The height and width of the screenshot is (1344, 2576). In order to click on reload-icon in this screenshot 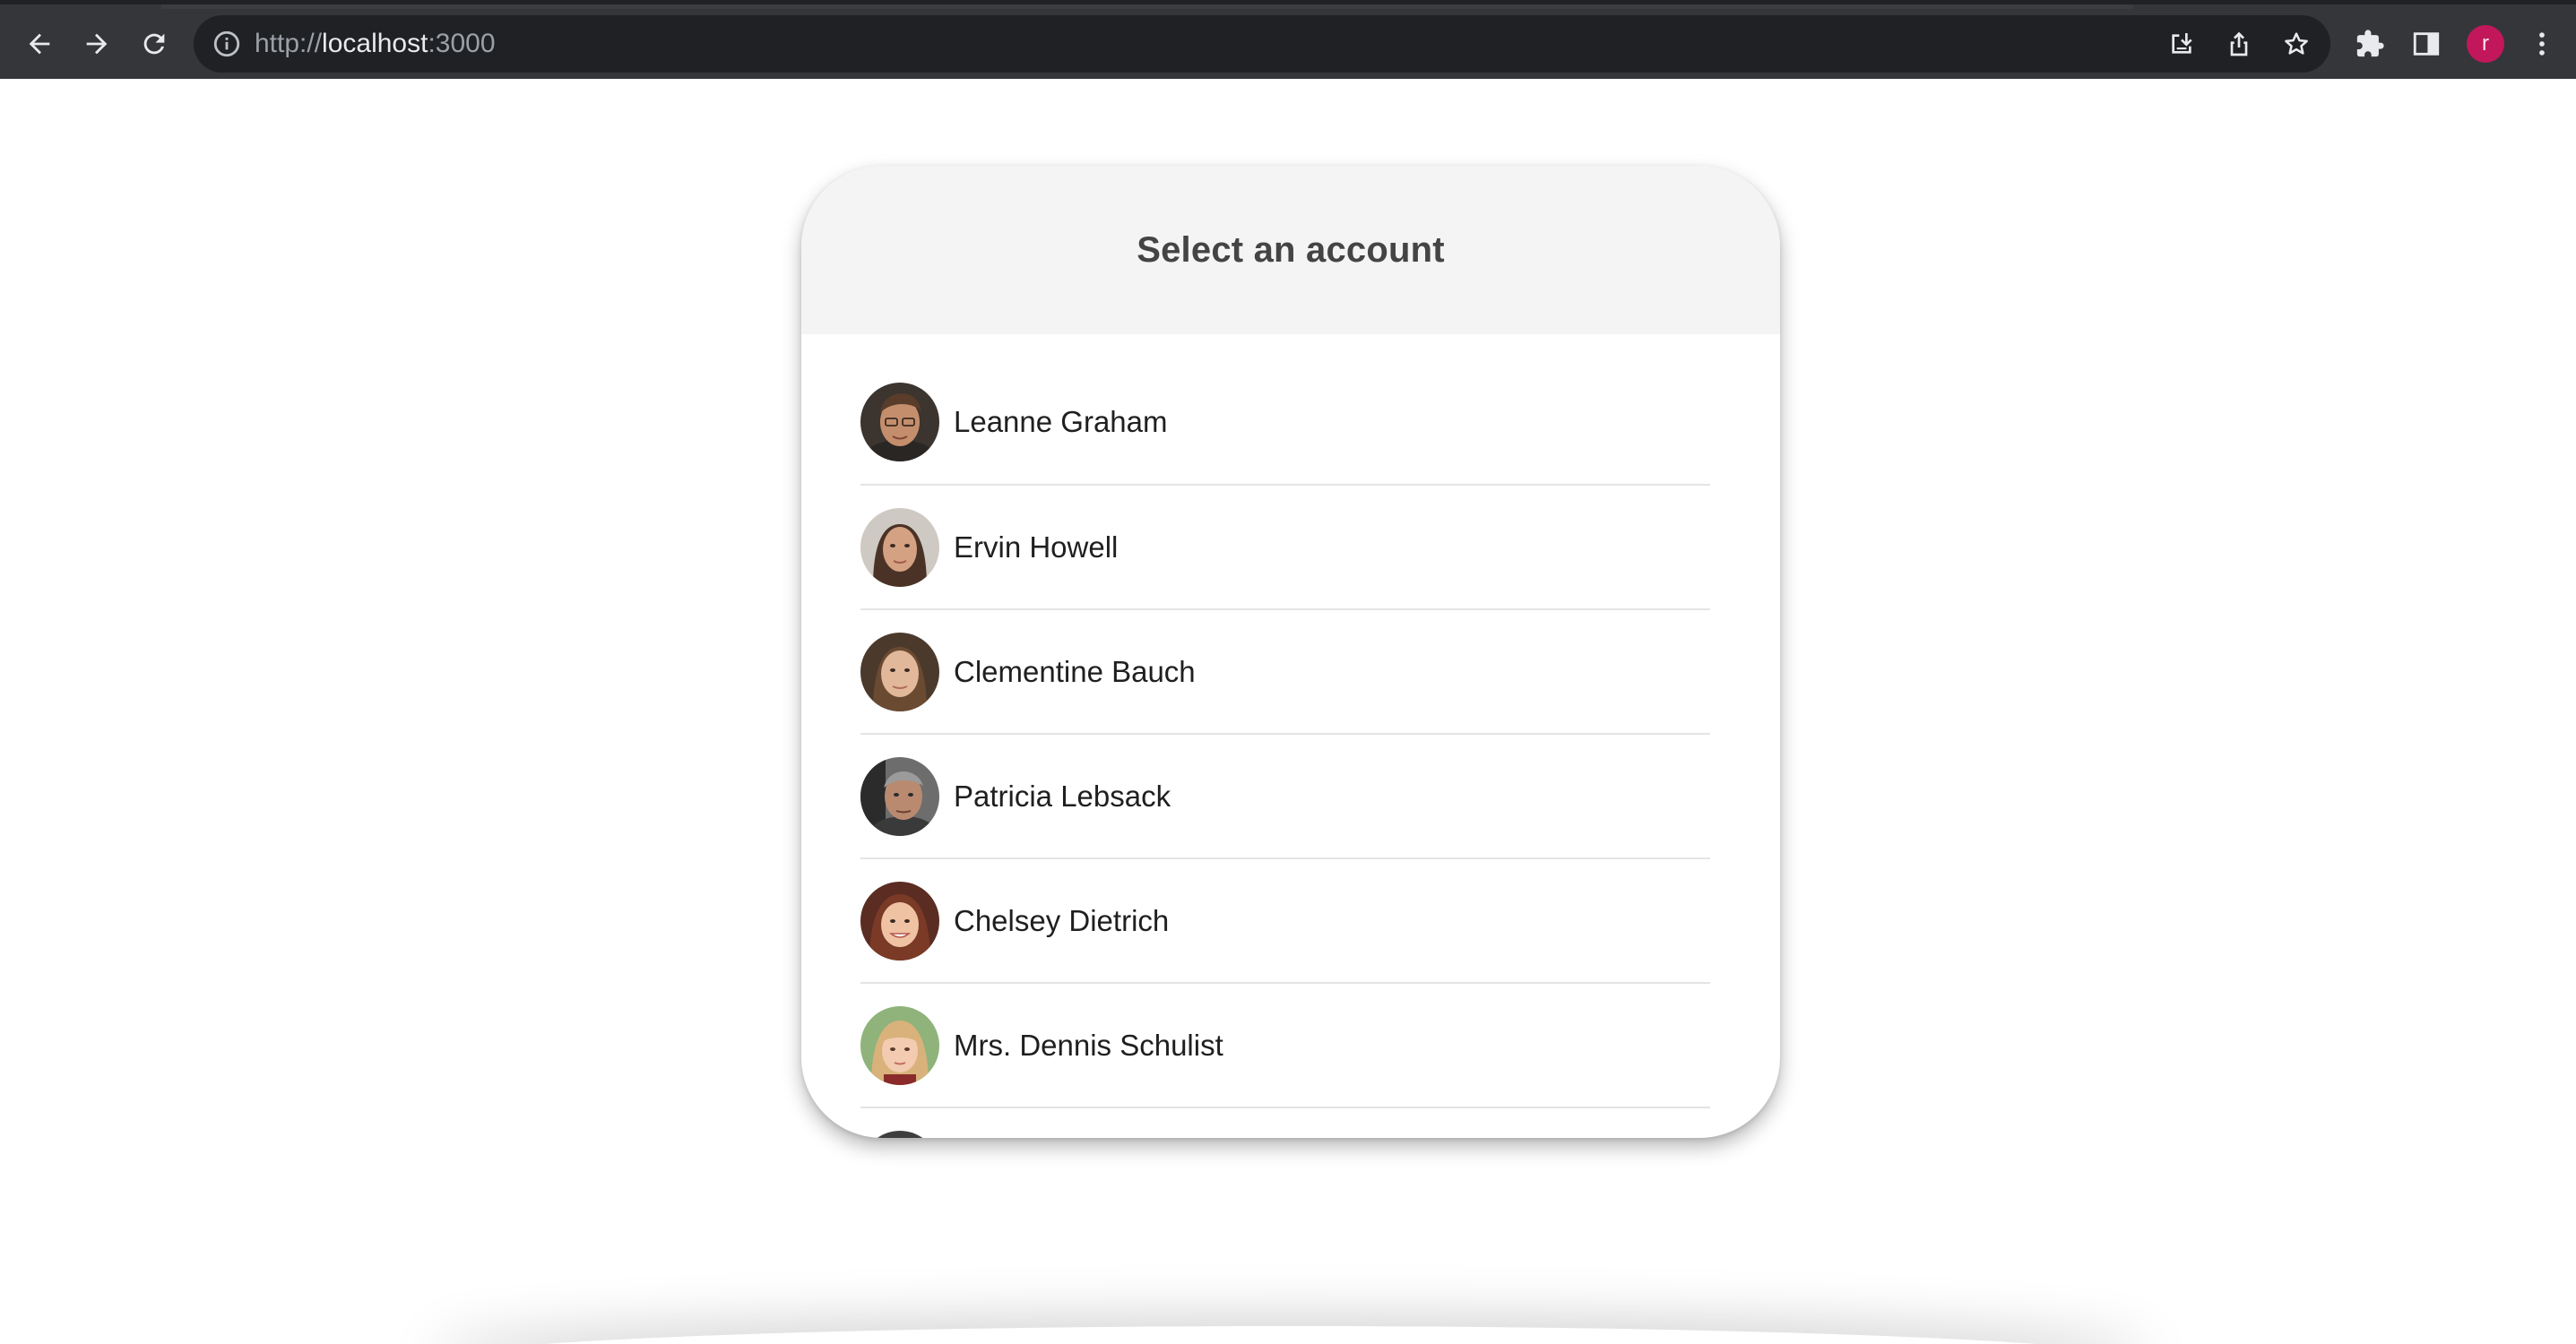, I will do `click(154, 44)`.